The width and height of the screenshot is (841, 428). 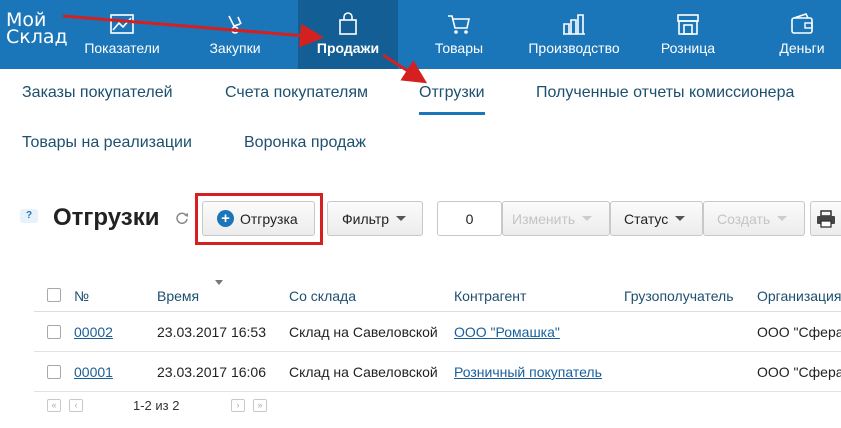 I want to click on create-dropdown-button: Создать, so click(x=754, y=218).